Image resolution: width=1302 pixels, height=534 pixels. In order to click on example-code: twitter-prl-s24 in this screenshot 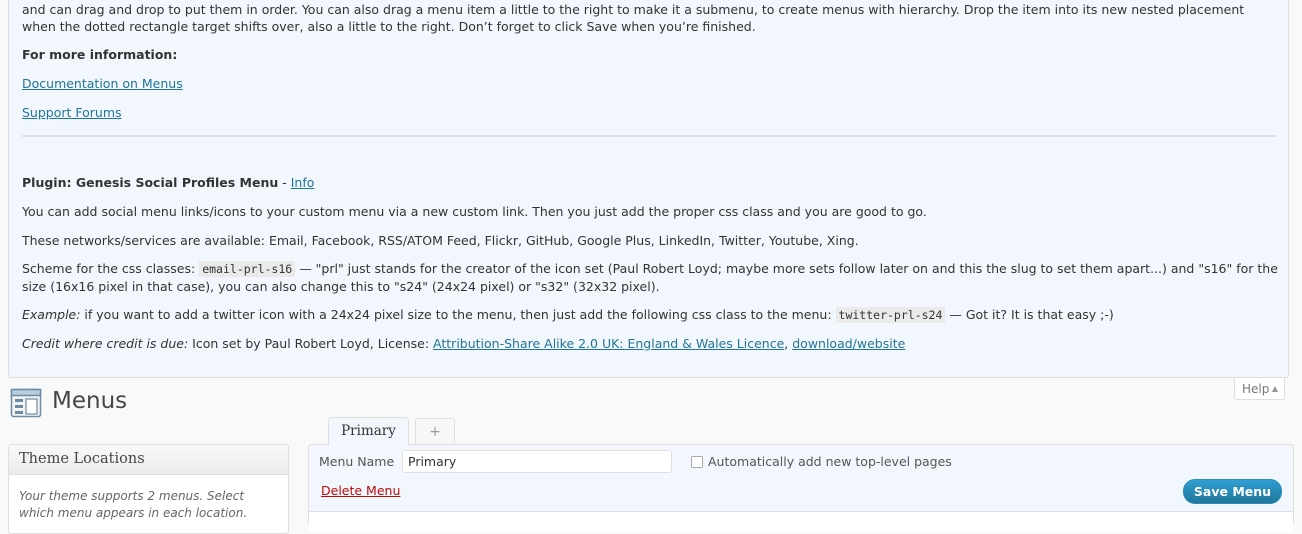, I will do `click(890, 315)`.